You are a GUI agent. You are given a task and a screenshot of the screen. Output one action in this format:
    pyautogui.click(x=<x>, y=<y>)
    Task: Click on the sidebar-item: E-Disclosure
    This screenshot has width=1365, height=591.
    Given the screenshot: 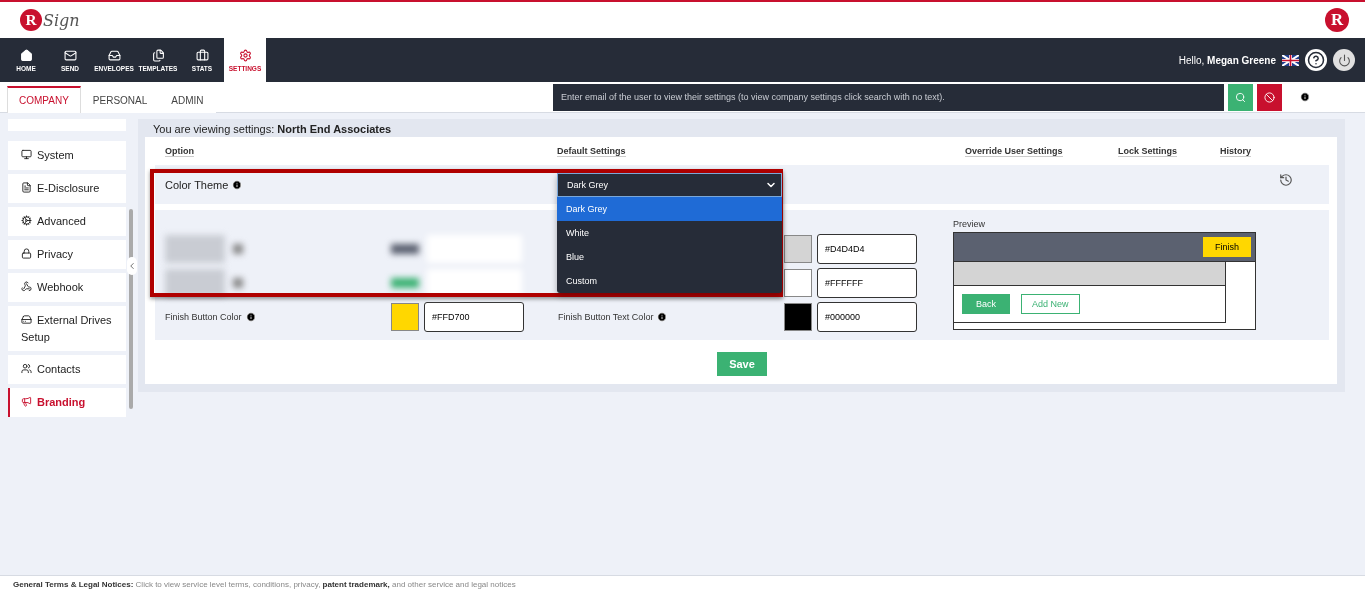 What is the action you would take?
    pyautogui.click(x=67, y=188)
    